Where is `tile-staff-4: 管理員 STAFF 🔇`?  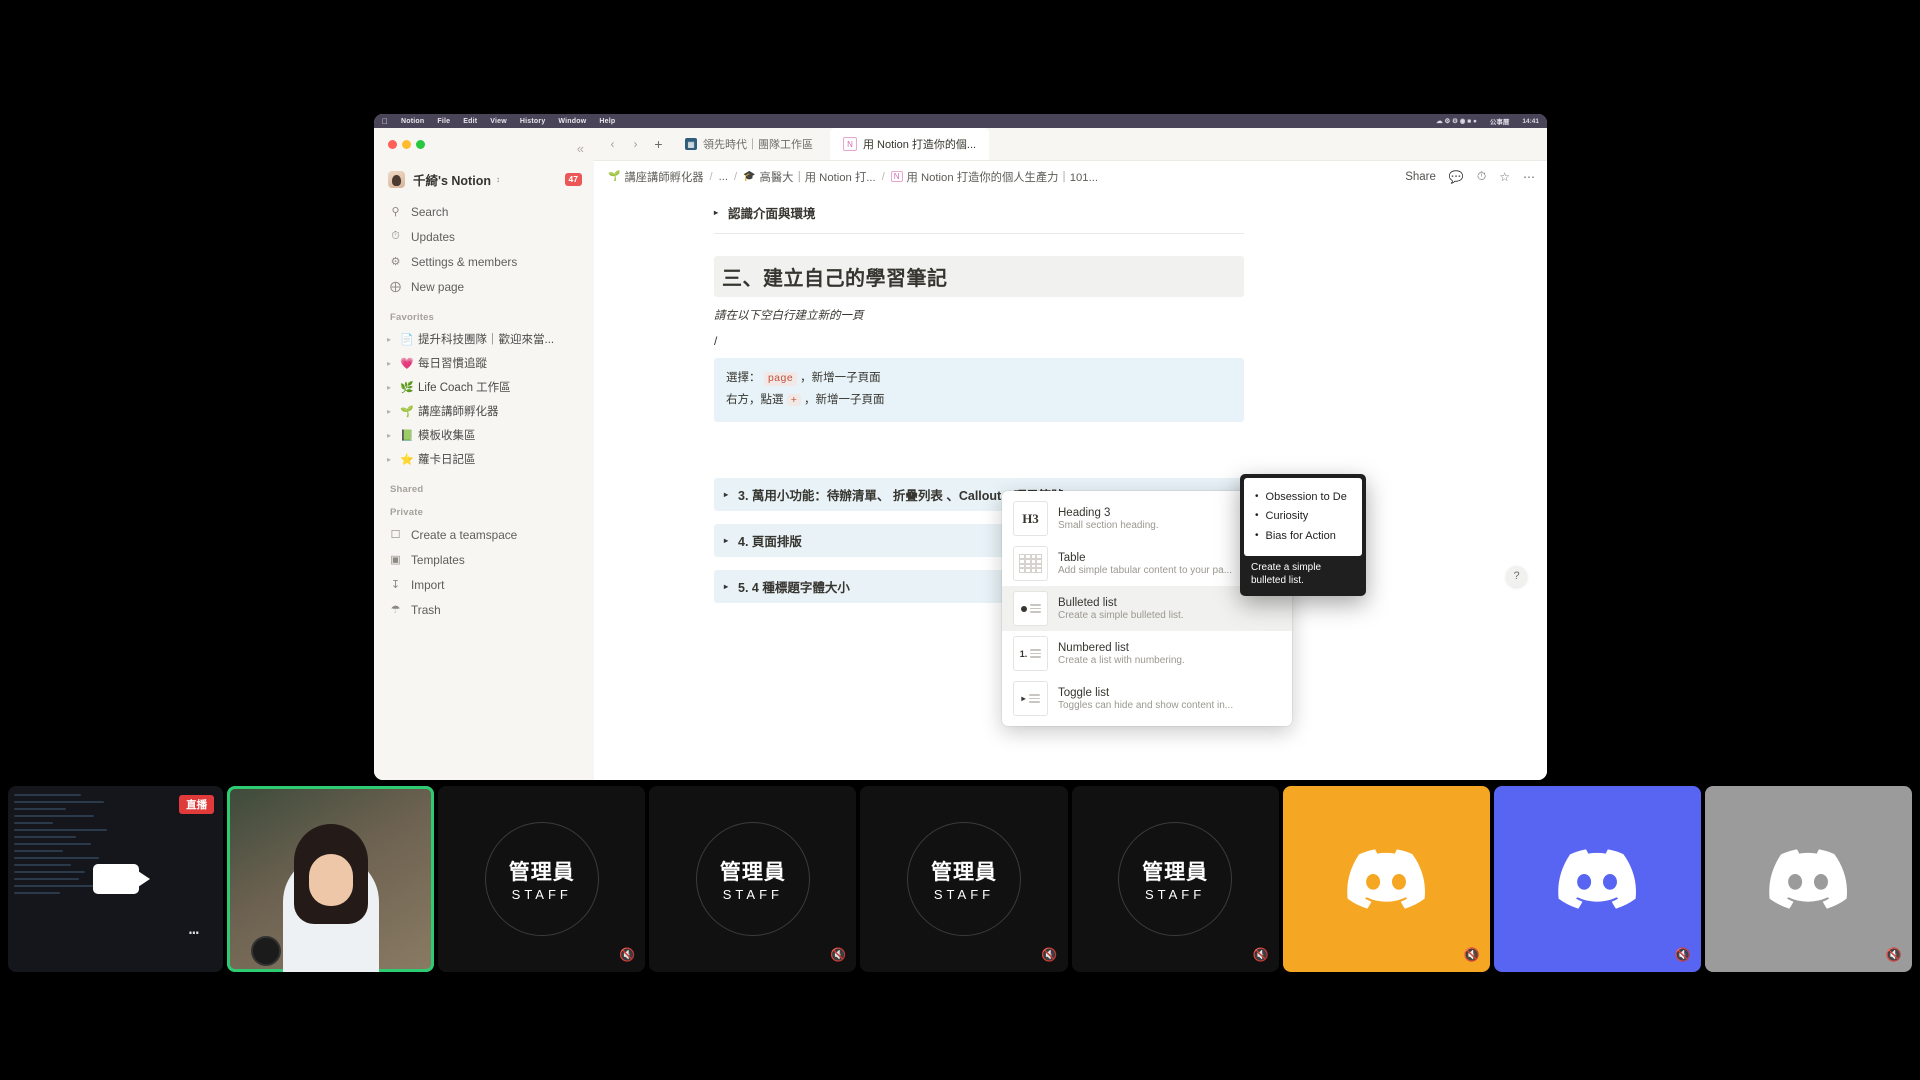 tile-staff-4: 管理員 STAFF 🔇 is located at coordinates (1175, 879).